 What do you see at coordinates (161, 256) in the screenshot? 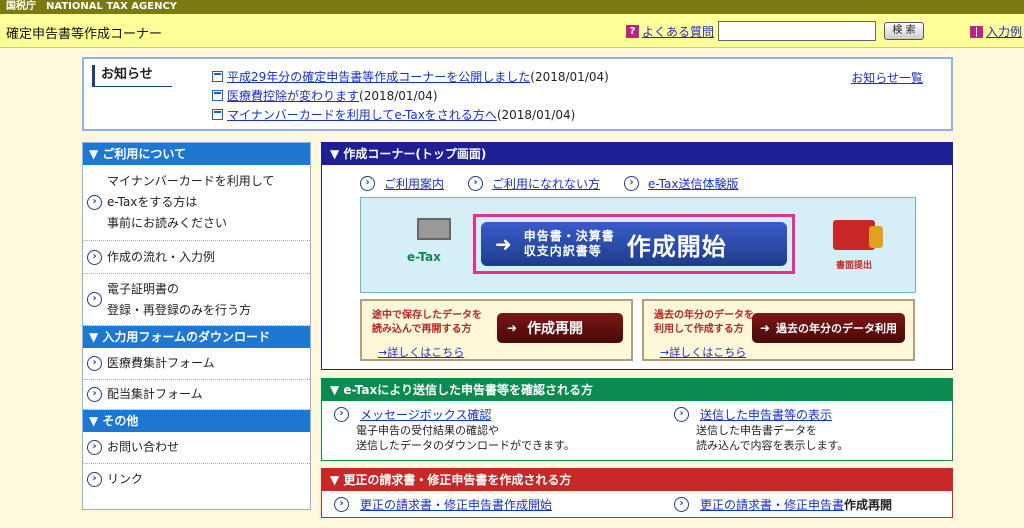
I see `sidebar-item-label: 作成の流れ・入力例` at bounding box center [161, 256].